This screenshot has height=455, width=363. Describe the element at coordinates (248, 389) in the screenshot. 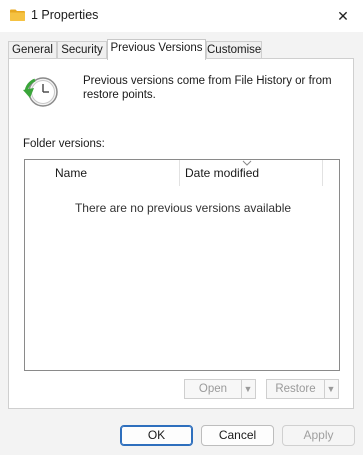

I see `open-dropdown-icon: ▼` at that location.